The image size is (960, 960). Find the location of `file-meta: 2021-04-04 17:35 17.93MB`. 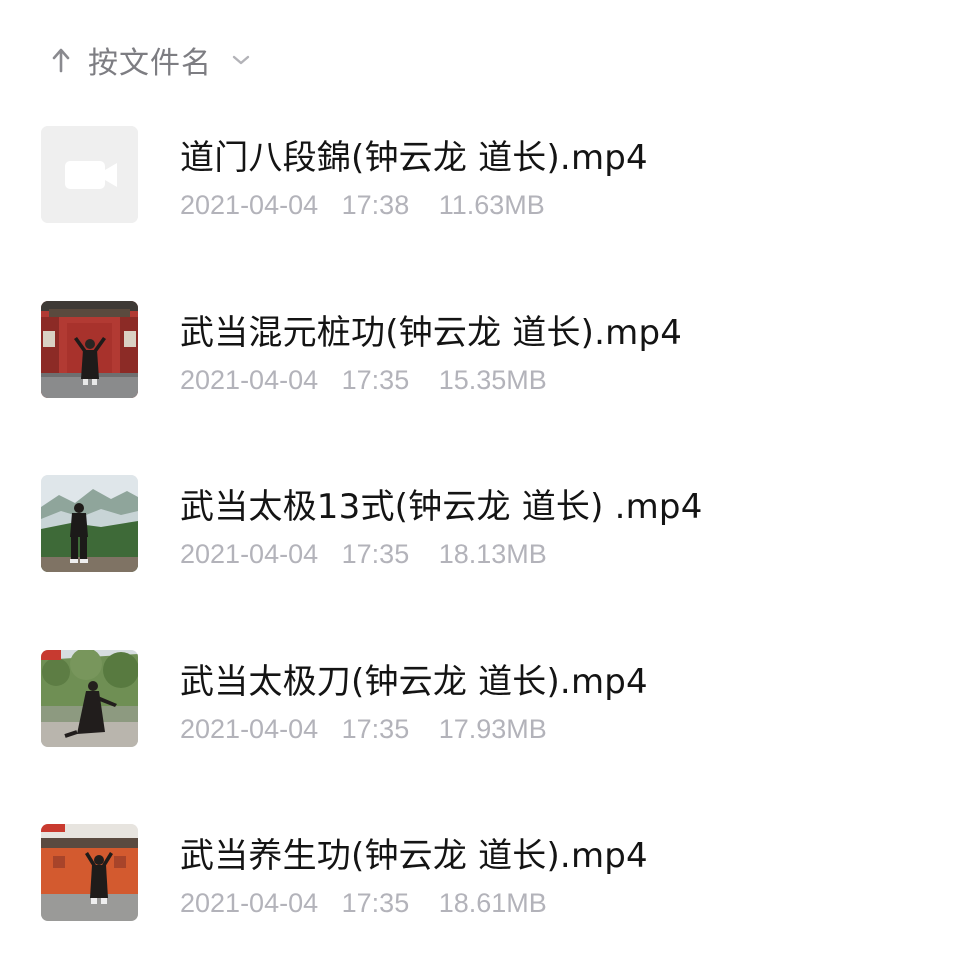

file-meta: 2021-04-04 17:35 17.93MB is located at coordinates (363, 729).